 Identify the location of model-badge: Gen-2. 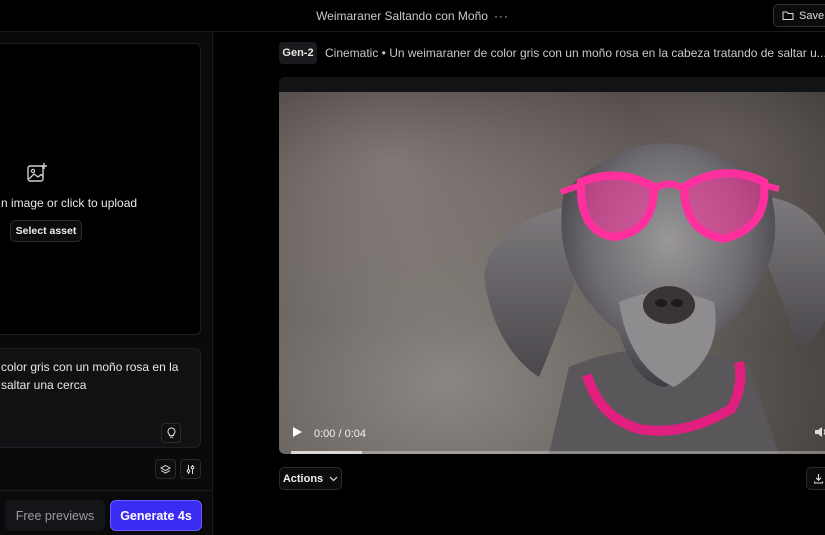
(298, 53).